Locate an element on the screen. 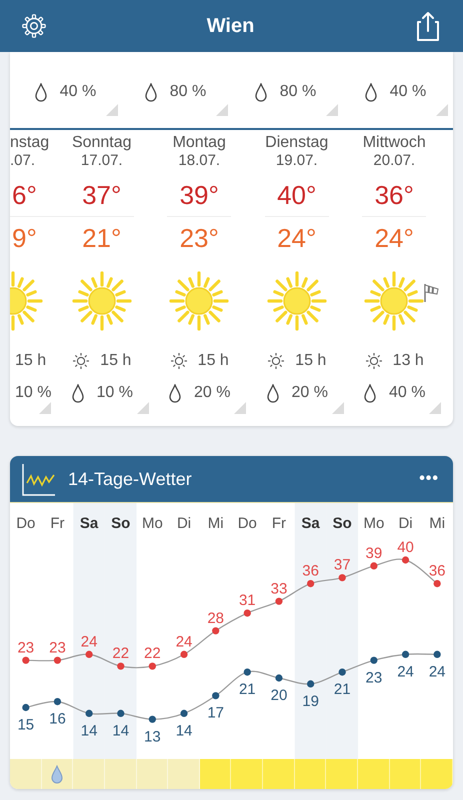 This screenshot has width=463, height=800. date: 17.07. is located at coordinates (101, 161).